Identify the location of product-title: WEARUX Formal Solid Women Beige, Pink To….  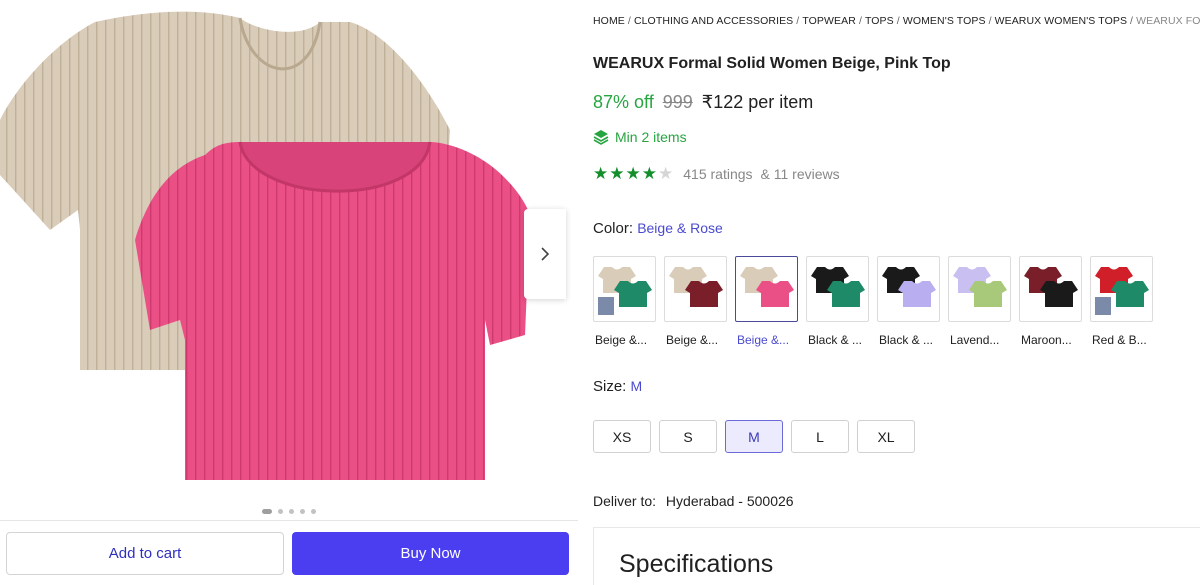
(772, 63).